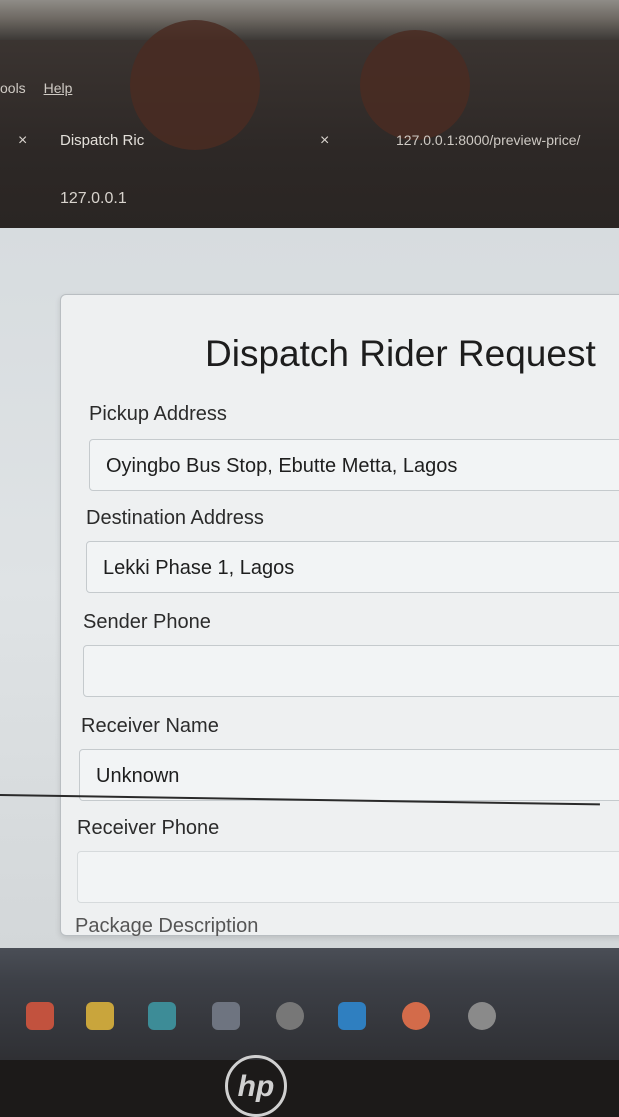  I want to click on address-bar: 127.0.0.1, so click(93, 199).